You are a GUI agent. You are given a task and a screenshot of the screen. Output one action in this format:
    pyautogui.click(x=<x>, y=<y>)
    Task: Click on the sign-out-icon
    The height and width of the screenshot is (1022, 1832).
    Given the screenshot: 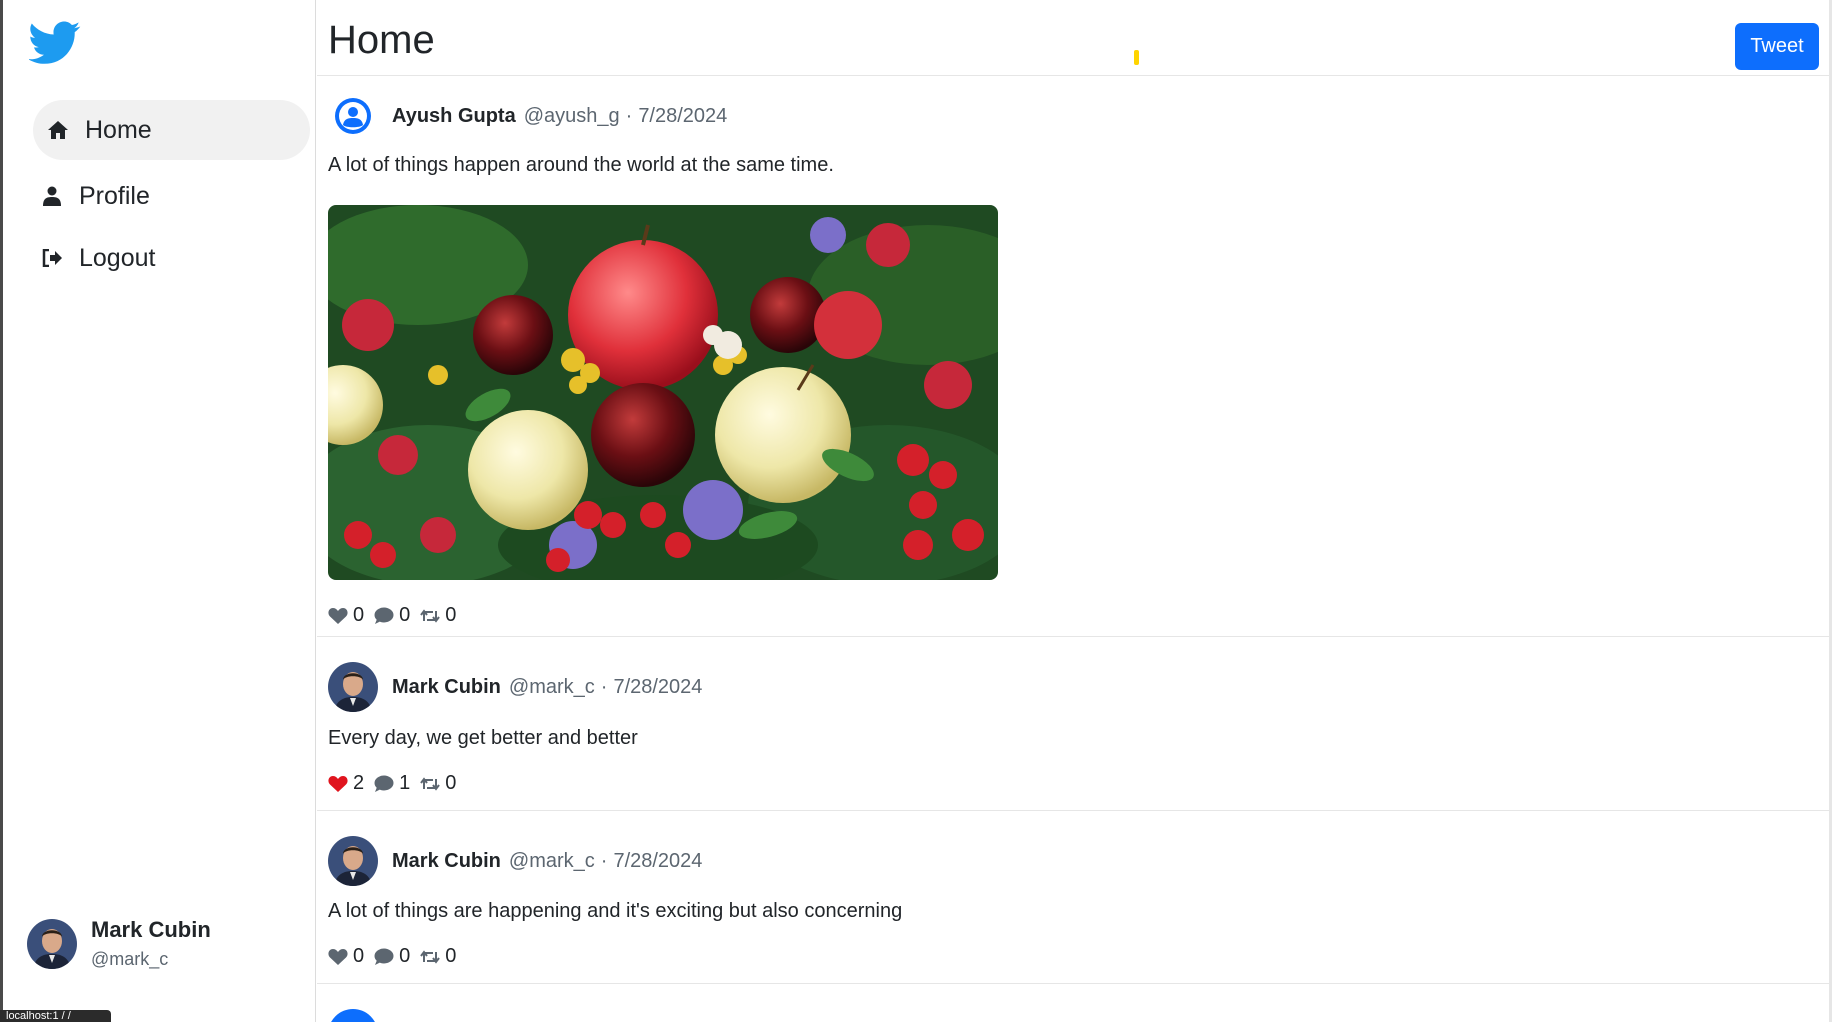 What is the action you would take?
    pyautogui.click(x=52, y=258)
    